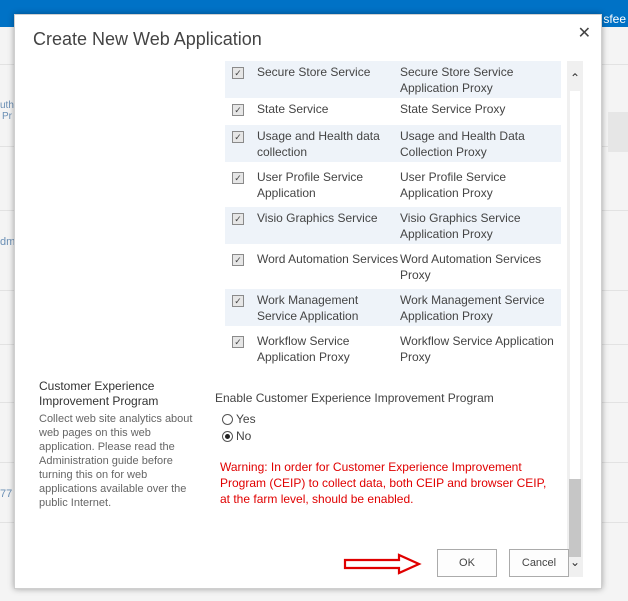 The height and width of the screenshot is (601, 628). I want to click on red-arrow-icon, so click(382, 564).